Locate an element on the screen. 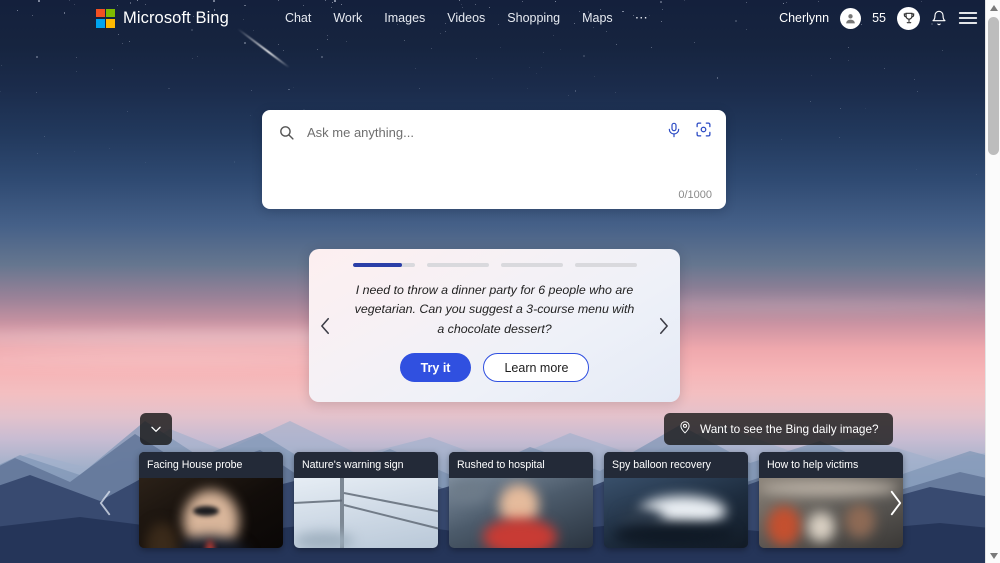 This screenshot has width=1000, height=563. news-card-header: Spy balloon recovery is located at coordinates (676, 465).